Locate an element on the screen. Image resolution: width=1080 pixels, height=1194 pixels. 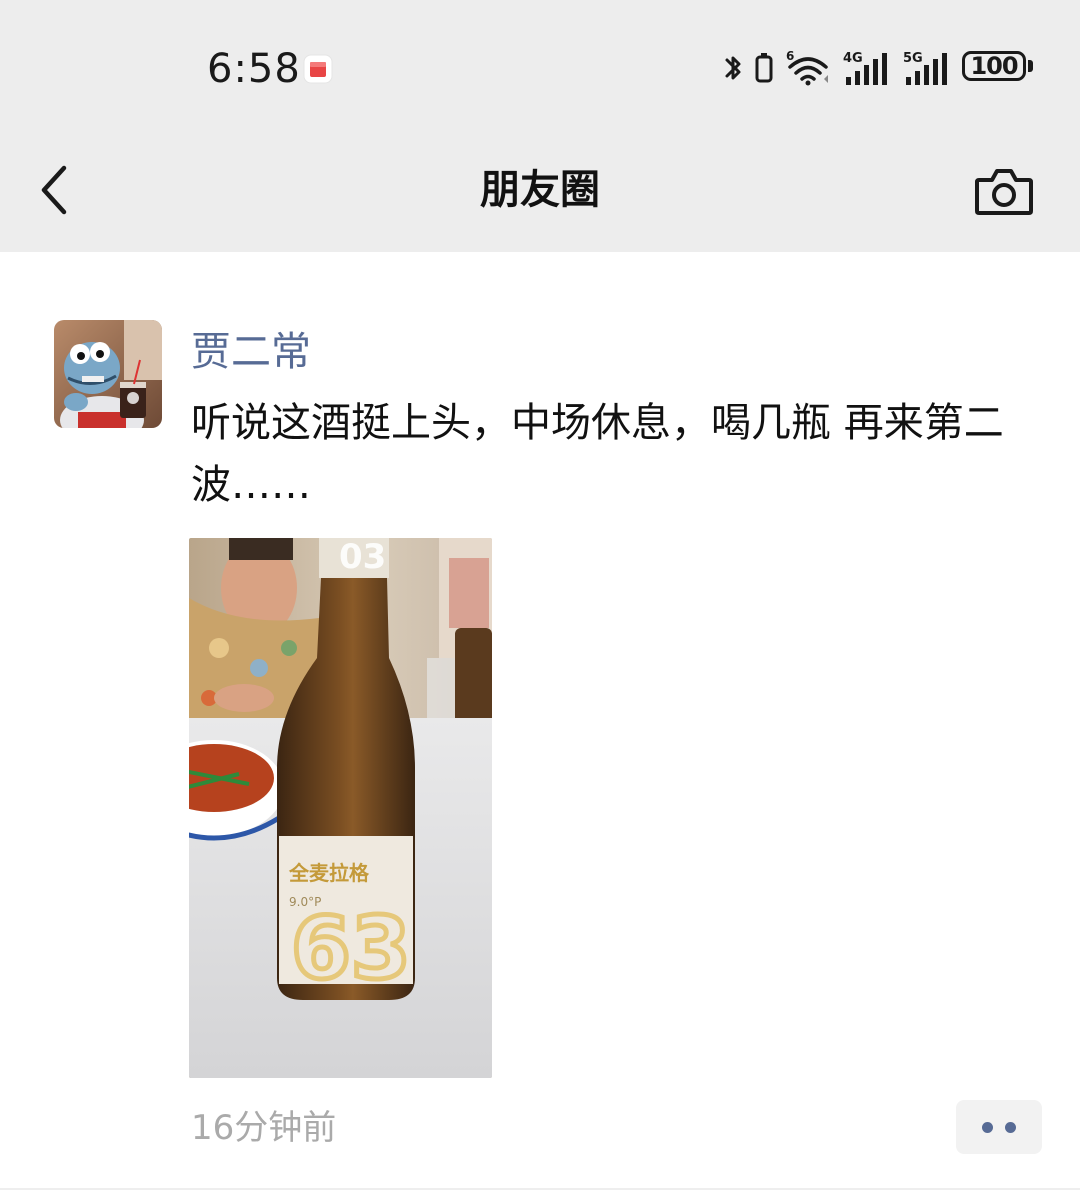
battery-level: 100 is located at coordinates (994, 66).